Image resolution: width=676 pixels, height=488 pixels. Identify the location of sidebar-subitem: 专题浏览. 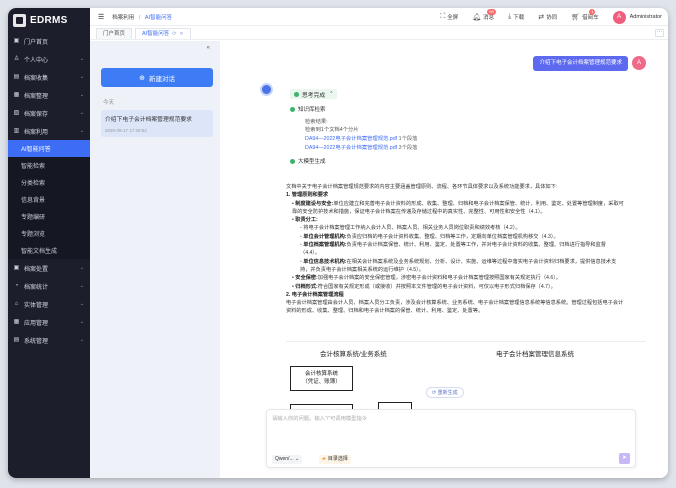
(49, 233).